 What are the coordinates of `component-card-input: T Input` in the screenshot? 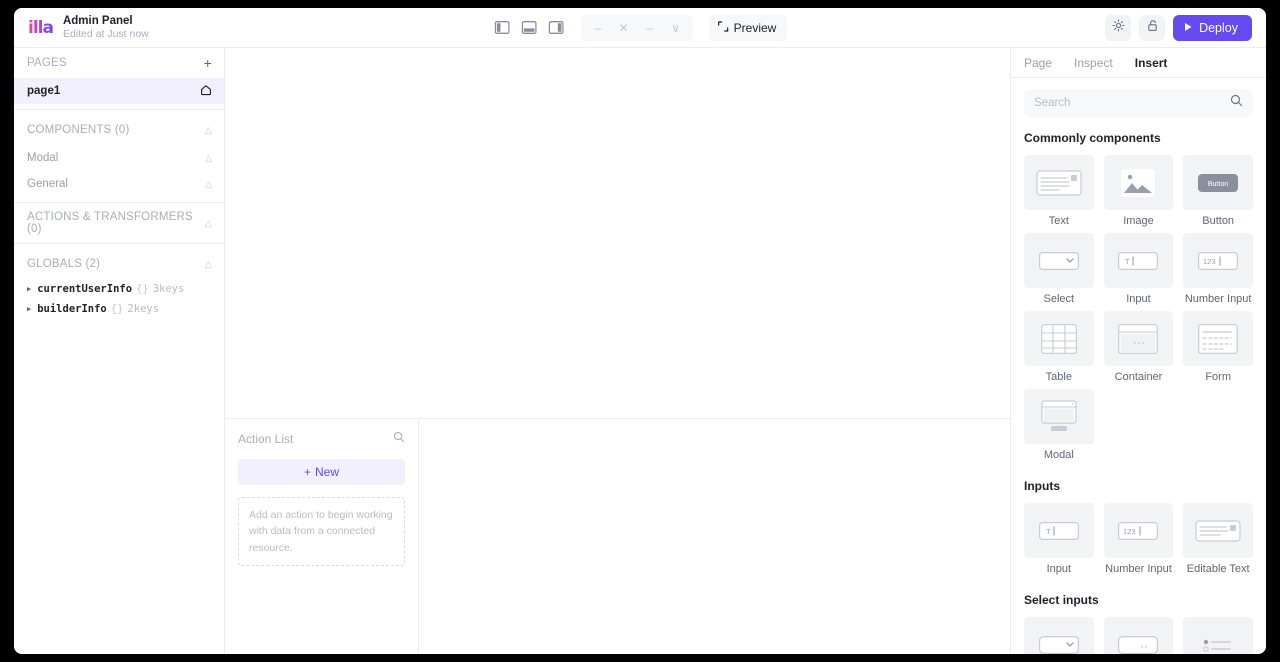 It's located at (1138, 270).